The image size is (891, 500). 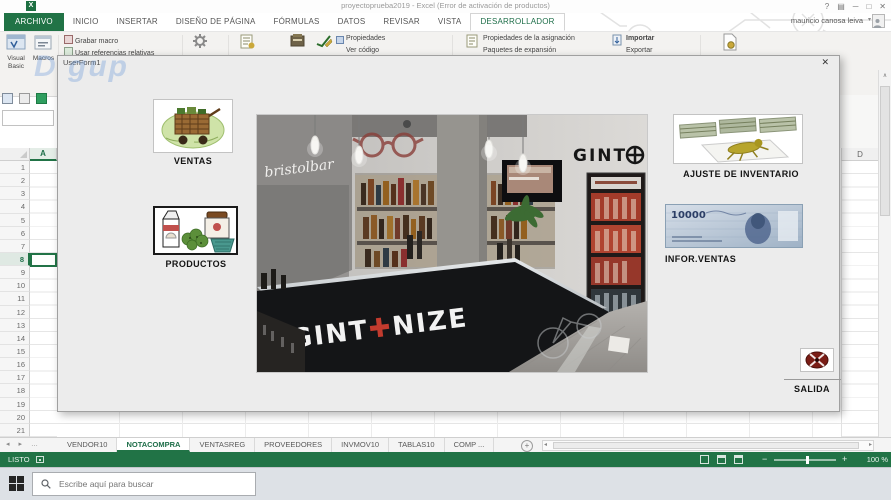 I want to click on grid-cells-left, so click(x=43, y=299).